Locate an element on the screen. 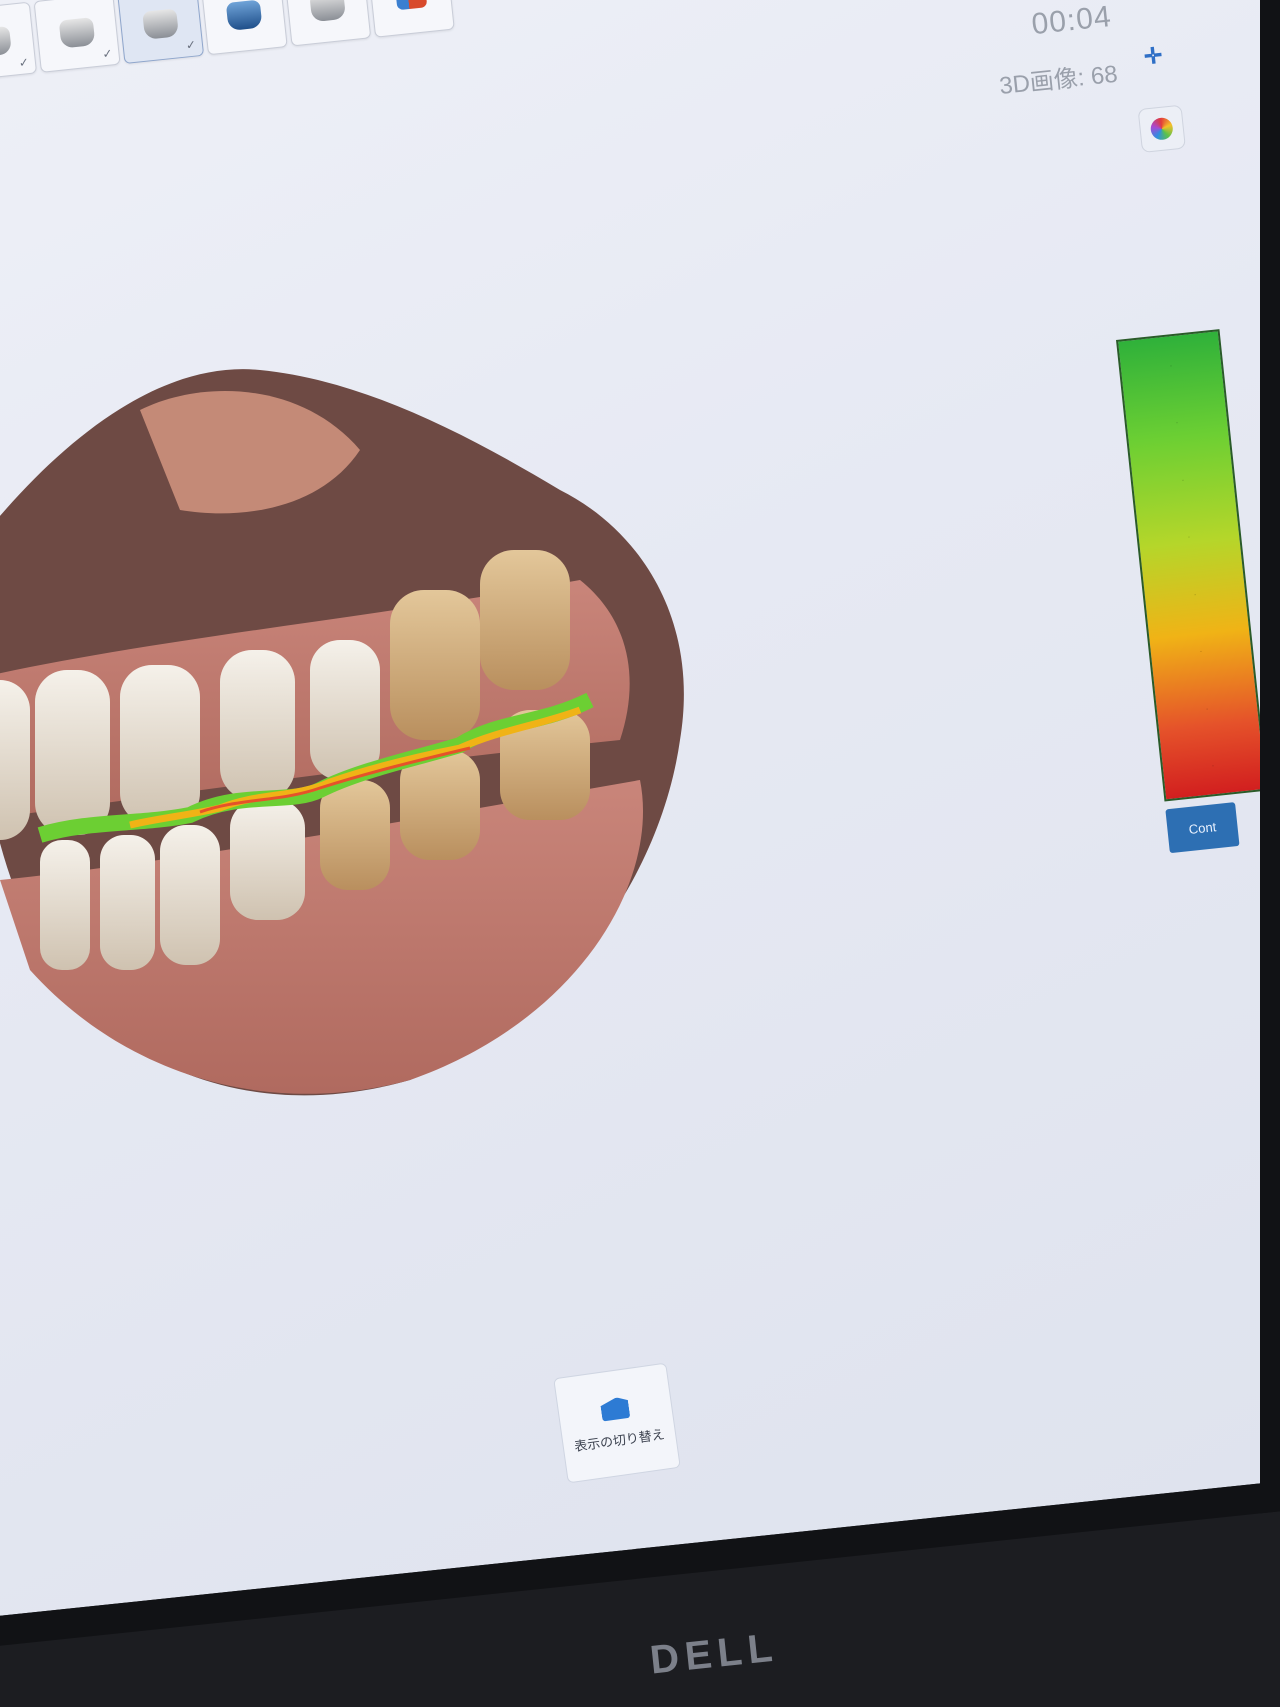 The width and height of the screenshot is (1280, 1707). scan-timer: 00:04 is located at coordinates (1072, 21).